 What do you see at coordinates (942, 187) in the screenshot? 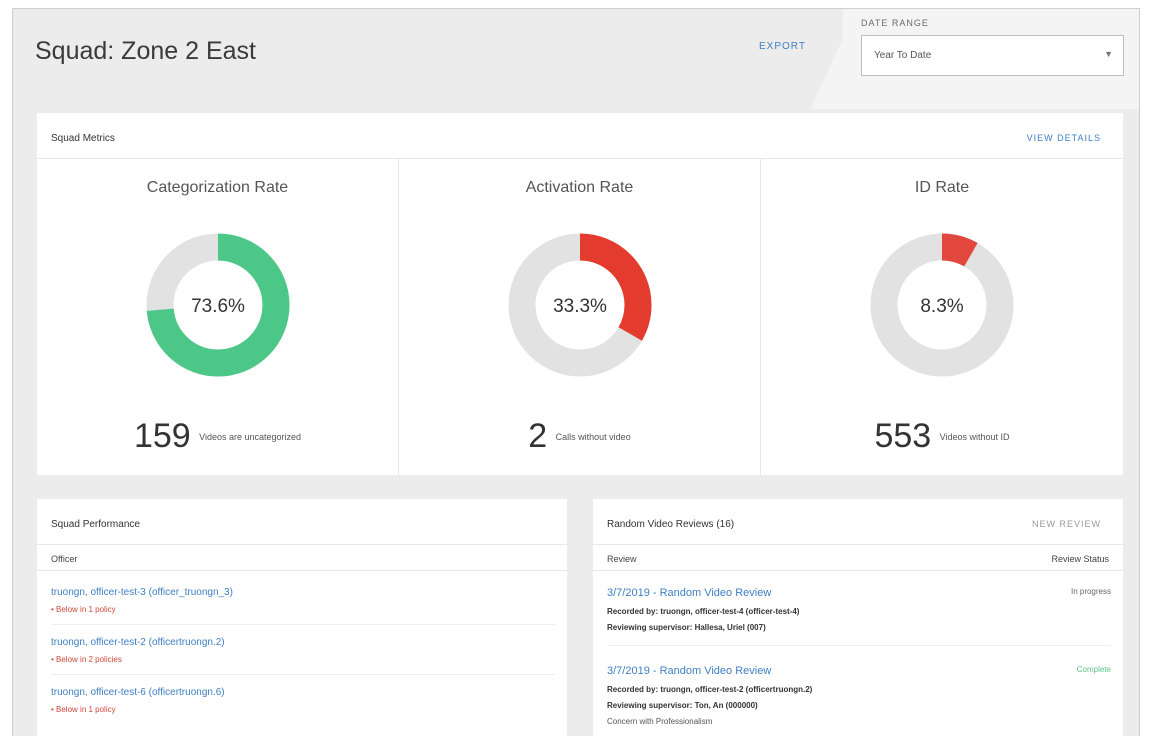
I see `metric-title: ID Rate` at bounding box center [942, 187].